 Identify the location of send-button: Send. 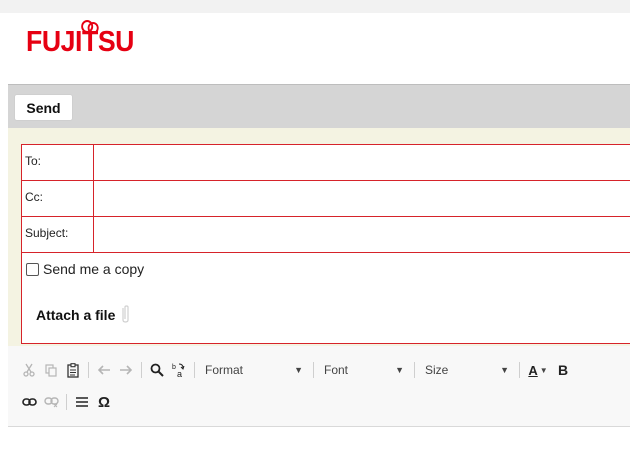
(43, 107).